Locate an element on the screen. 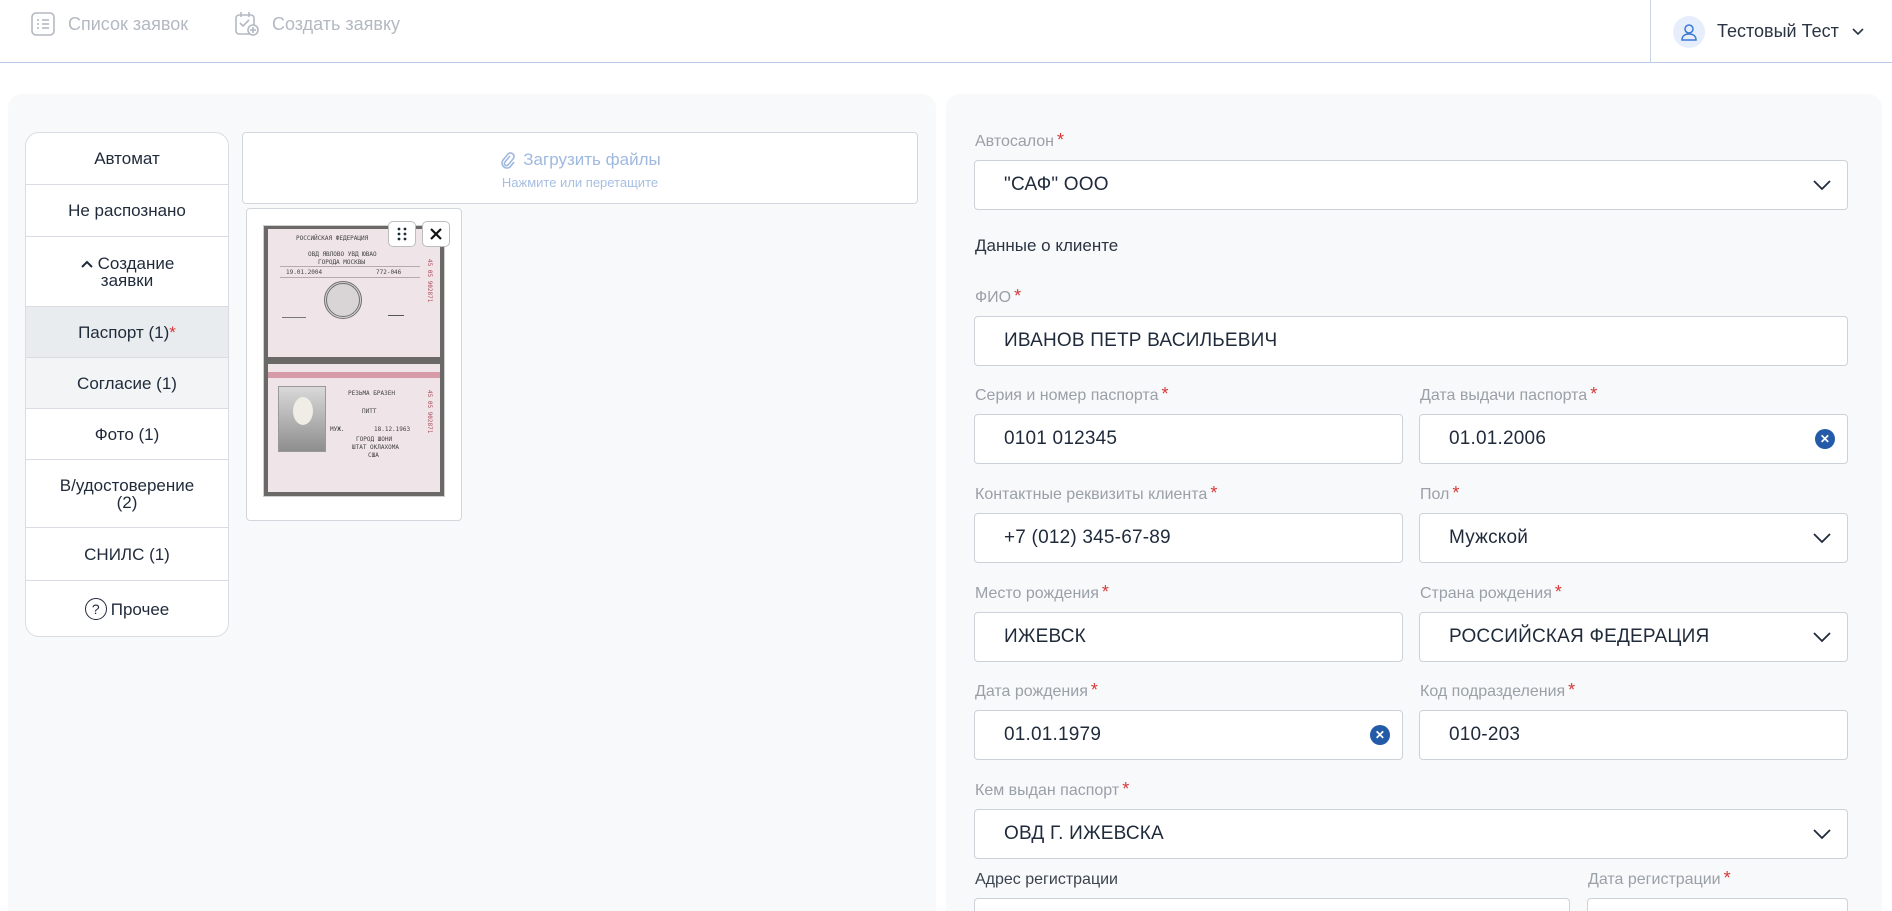  category-create-request: Создание заявки is located at coordinates (127, 272).